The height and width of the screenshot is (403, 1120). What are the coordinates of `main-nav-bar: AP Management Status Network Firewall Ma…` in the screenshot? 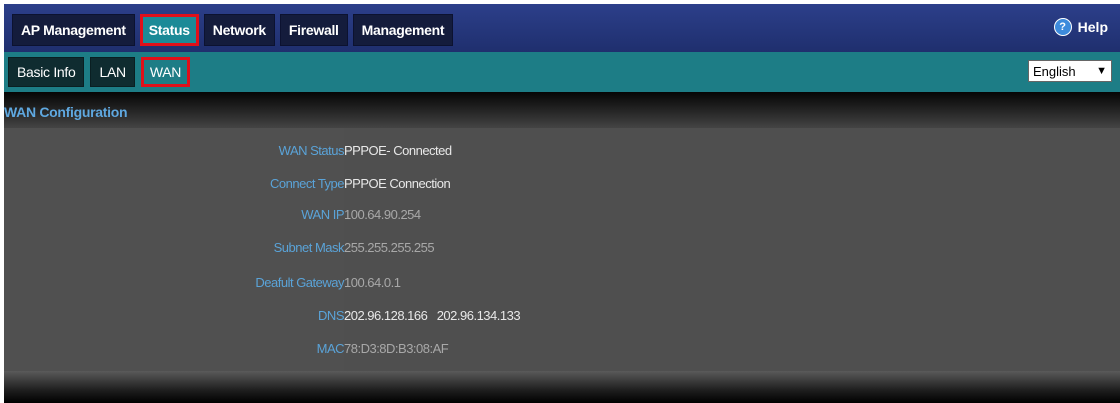 It's located at (562, 28).